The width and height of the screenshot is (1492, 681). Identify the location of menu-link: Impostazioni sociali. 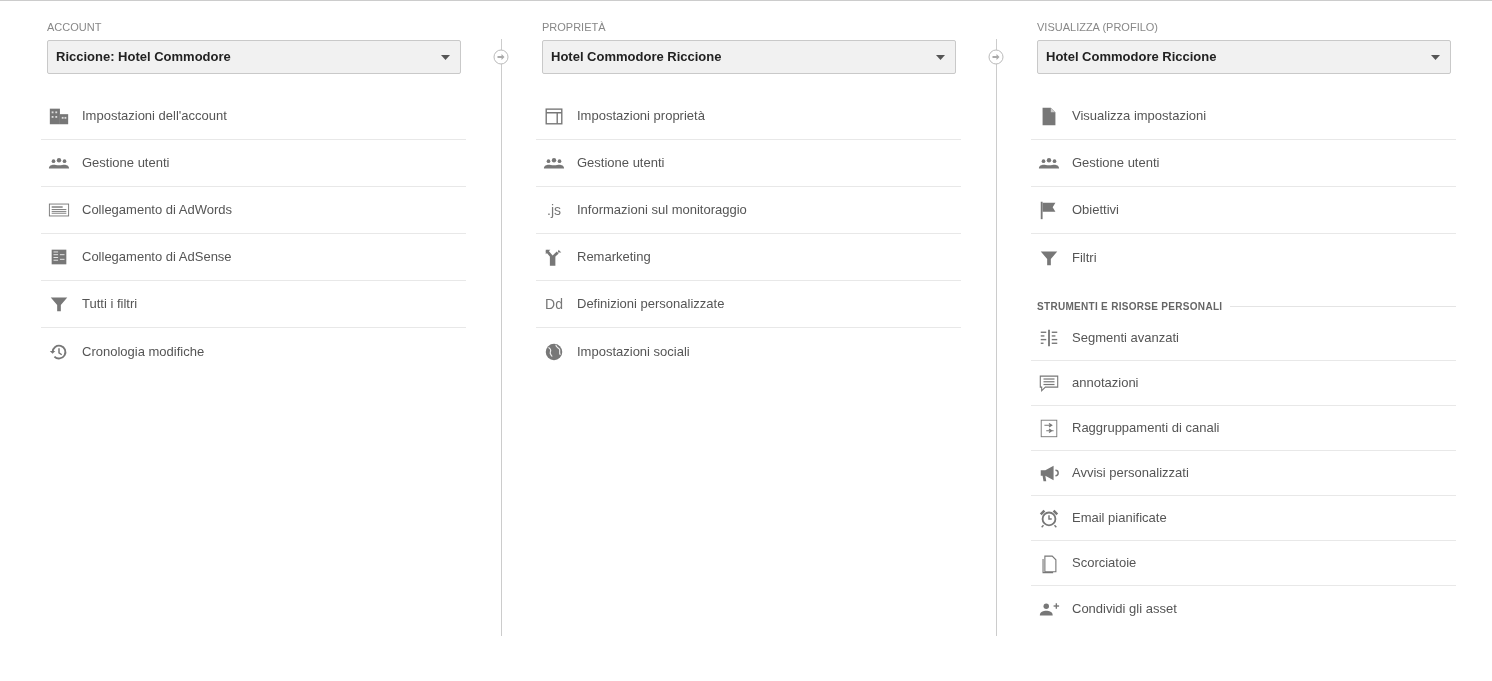
(633, 351).